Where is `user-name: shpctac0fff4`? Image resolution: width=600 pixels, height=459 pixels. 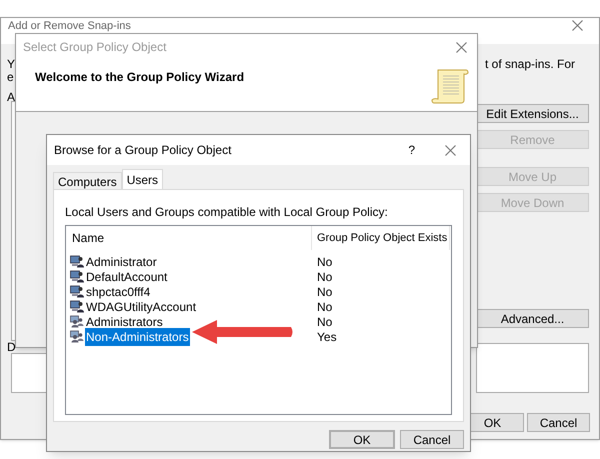
user-name: shpctac0fff4 is located at coordinates (118, 291).